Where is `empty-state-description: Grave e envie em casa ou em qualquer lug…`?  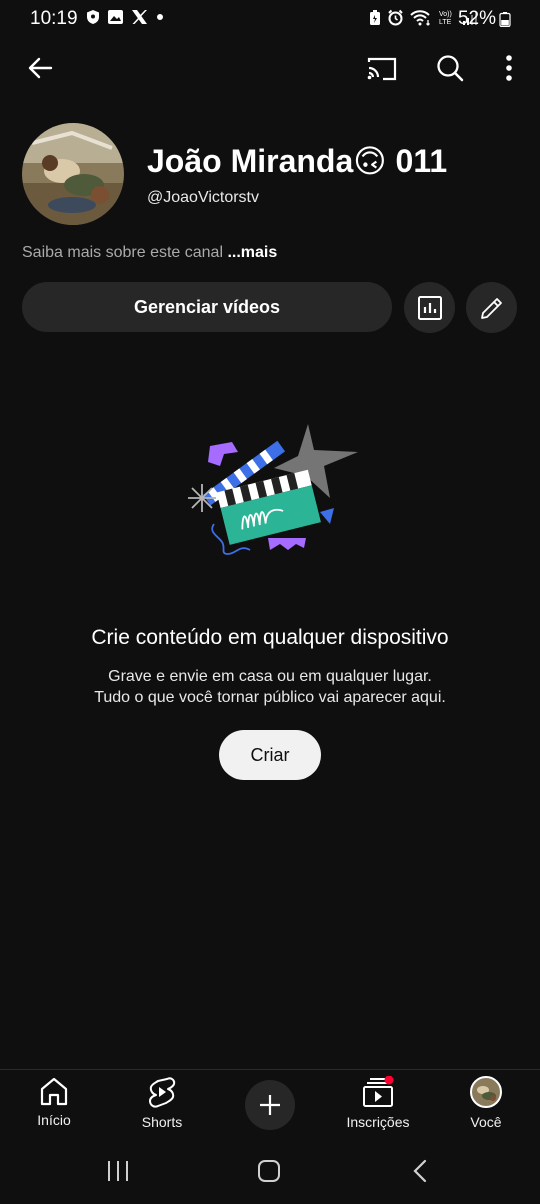 empty-state-description: Grave e envie em casa ou em qualquer lug… is located at coordinates (270, 687).